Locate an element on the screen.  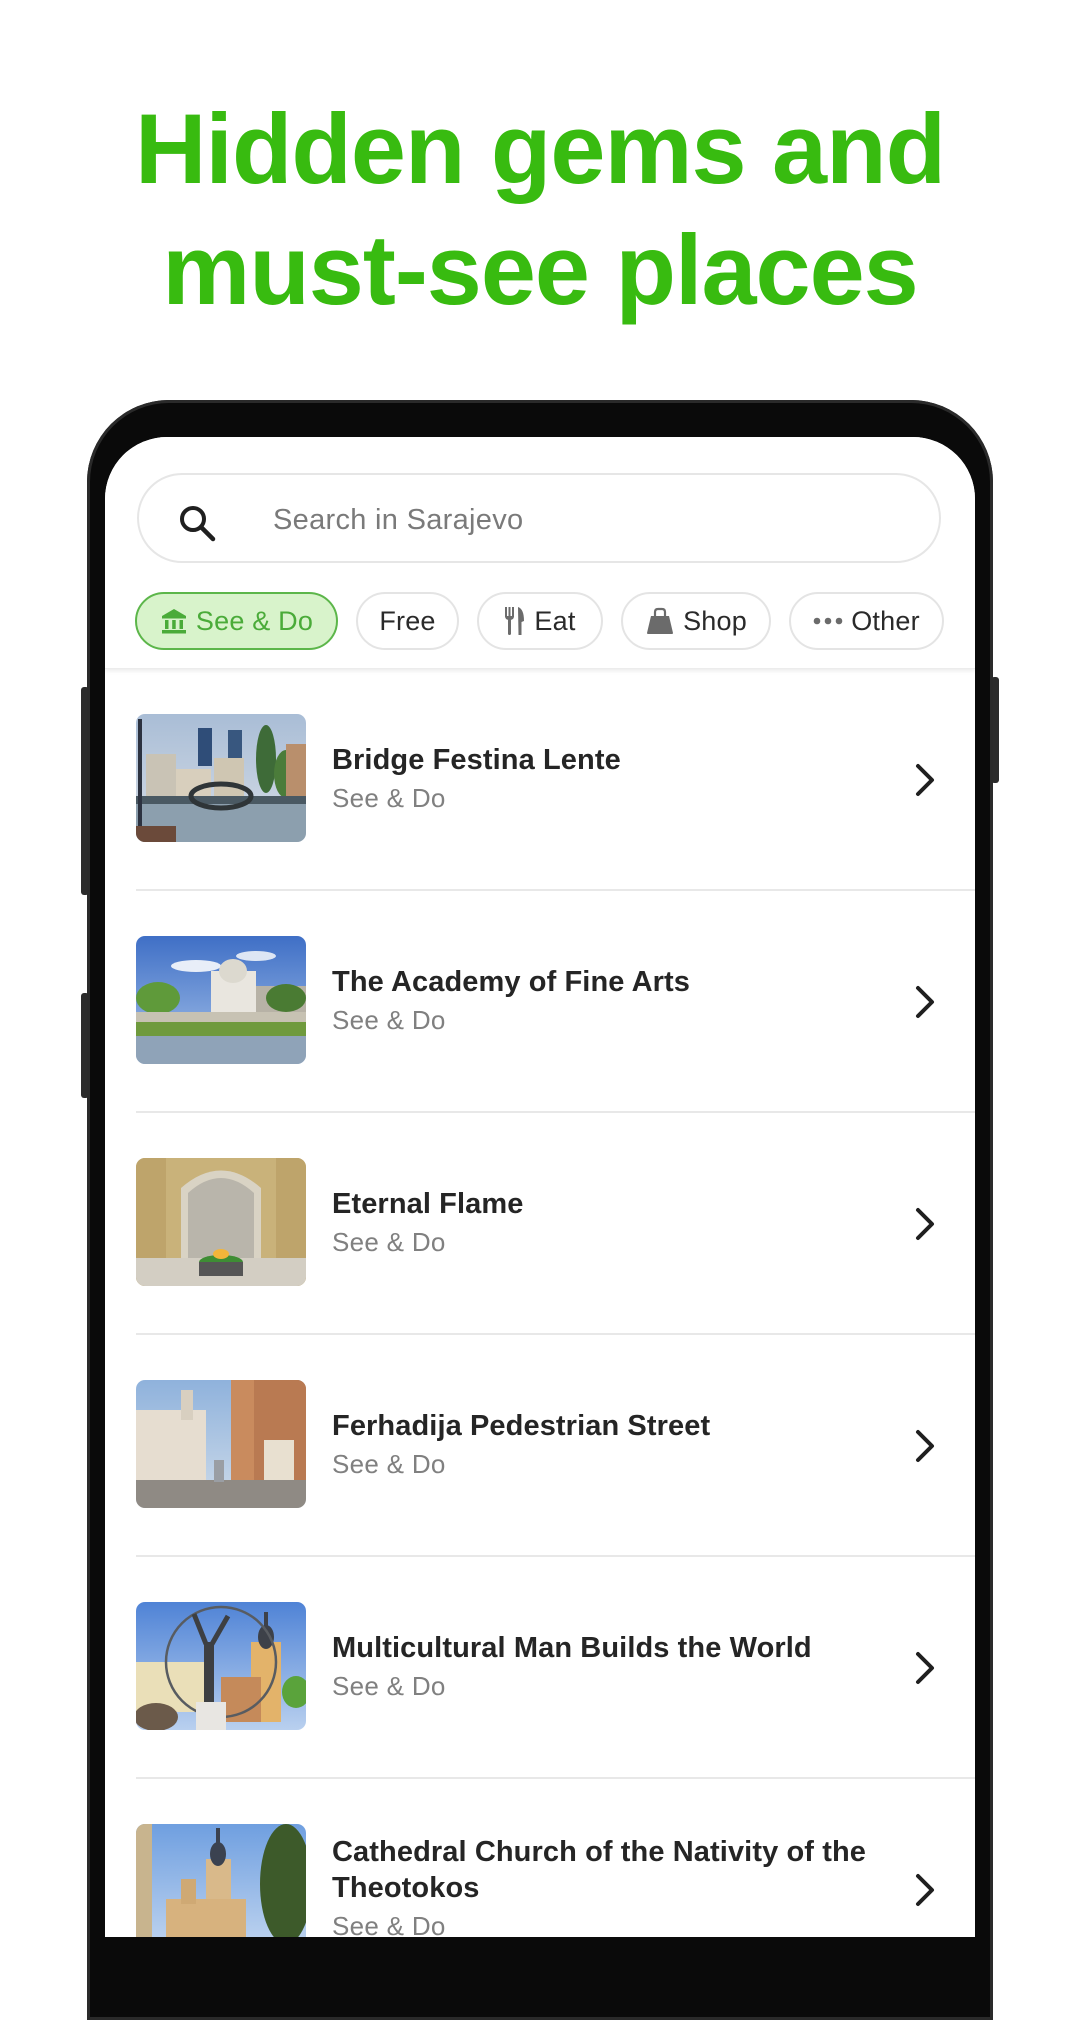
filter-chip-free: Free is located at coordinates (407, 621).